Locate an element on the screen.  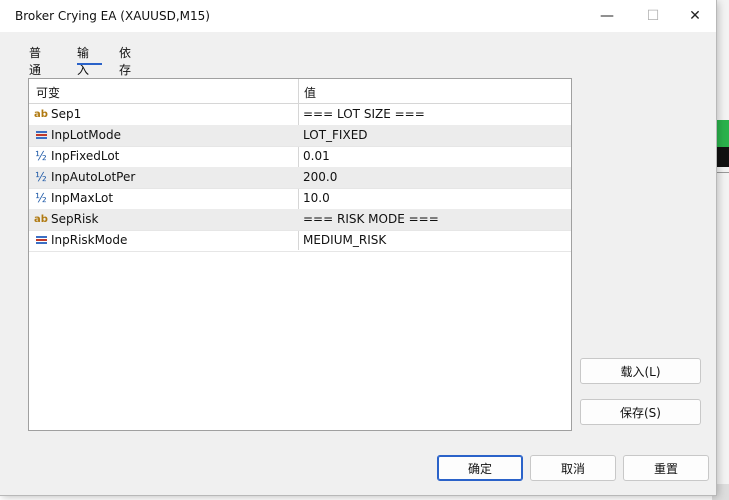
background-app-strip is located at coordinates (722, 250).